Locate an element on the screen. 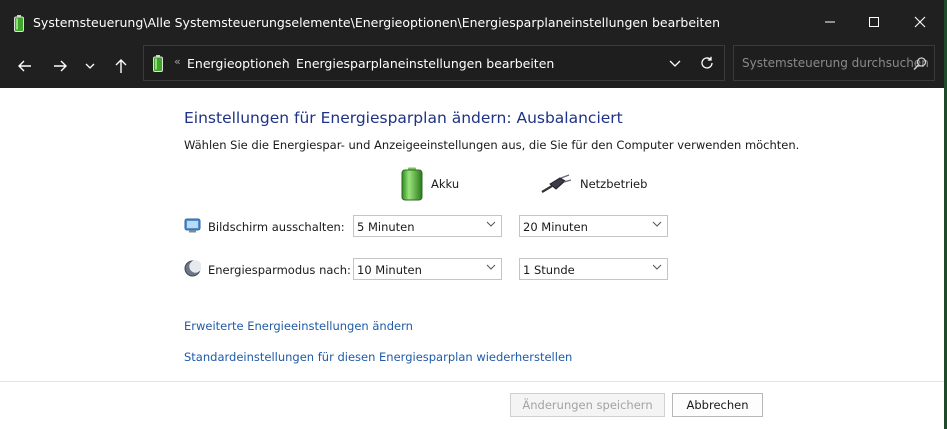 This screenshot has width=947, height=429. arrow-left-icon is located at coordinates (24, 66).